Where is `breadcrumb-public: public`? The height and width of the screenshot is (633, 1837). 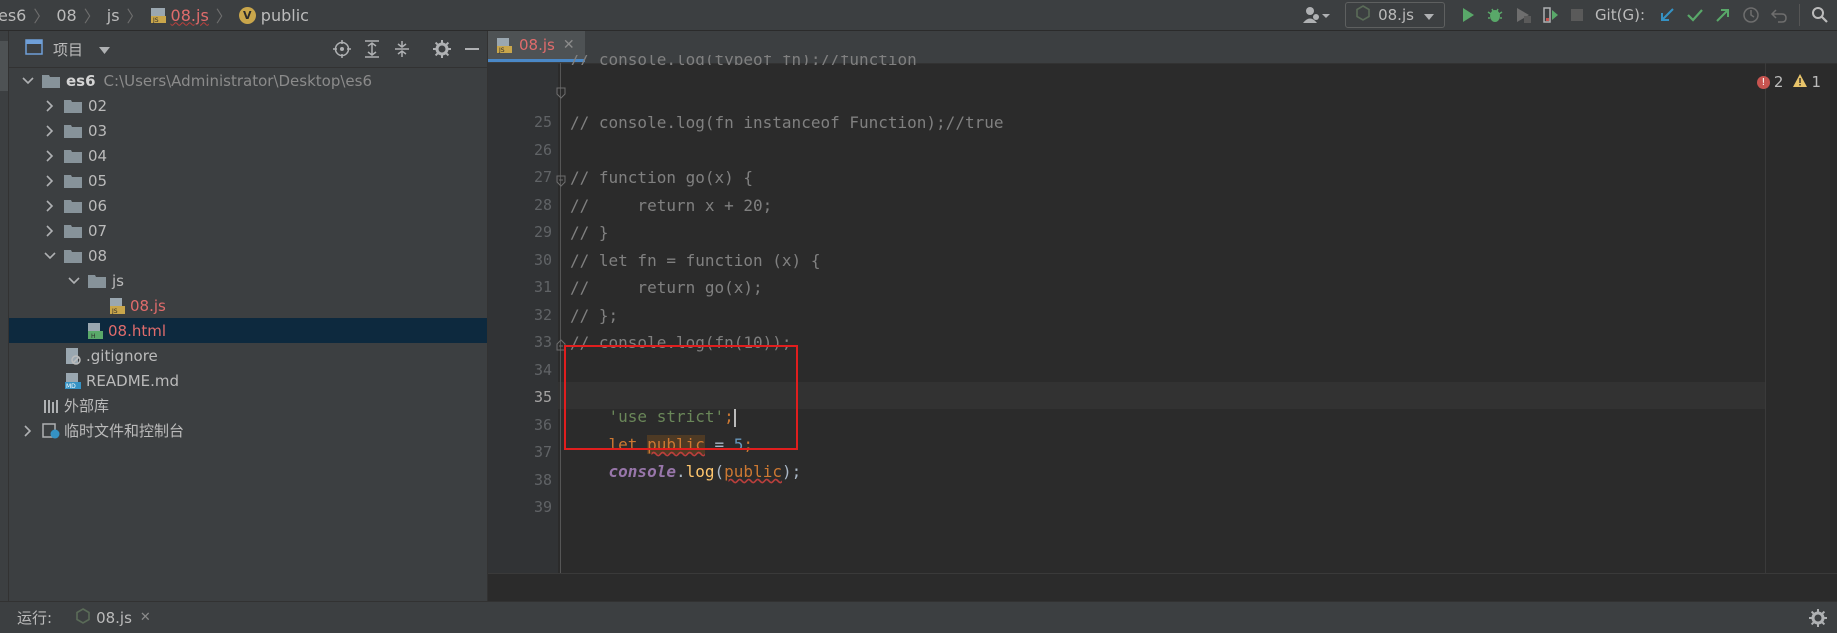 breadcrumb-public: public is located at coordinates (285, 15).